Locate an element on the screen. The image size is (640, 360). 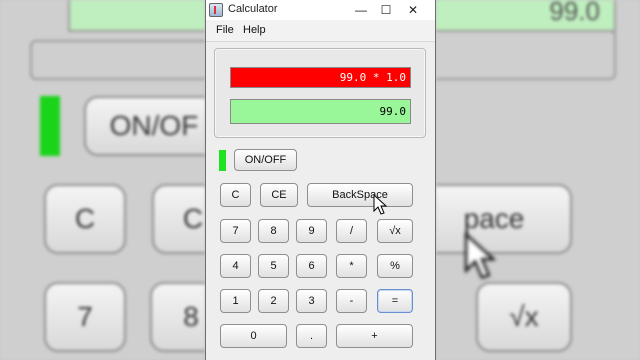
bg-onoff-button: ON/OF is located at coordinates (144, 126).